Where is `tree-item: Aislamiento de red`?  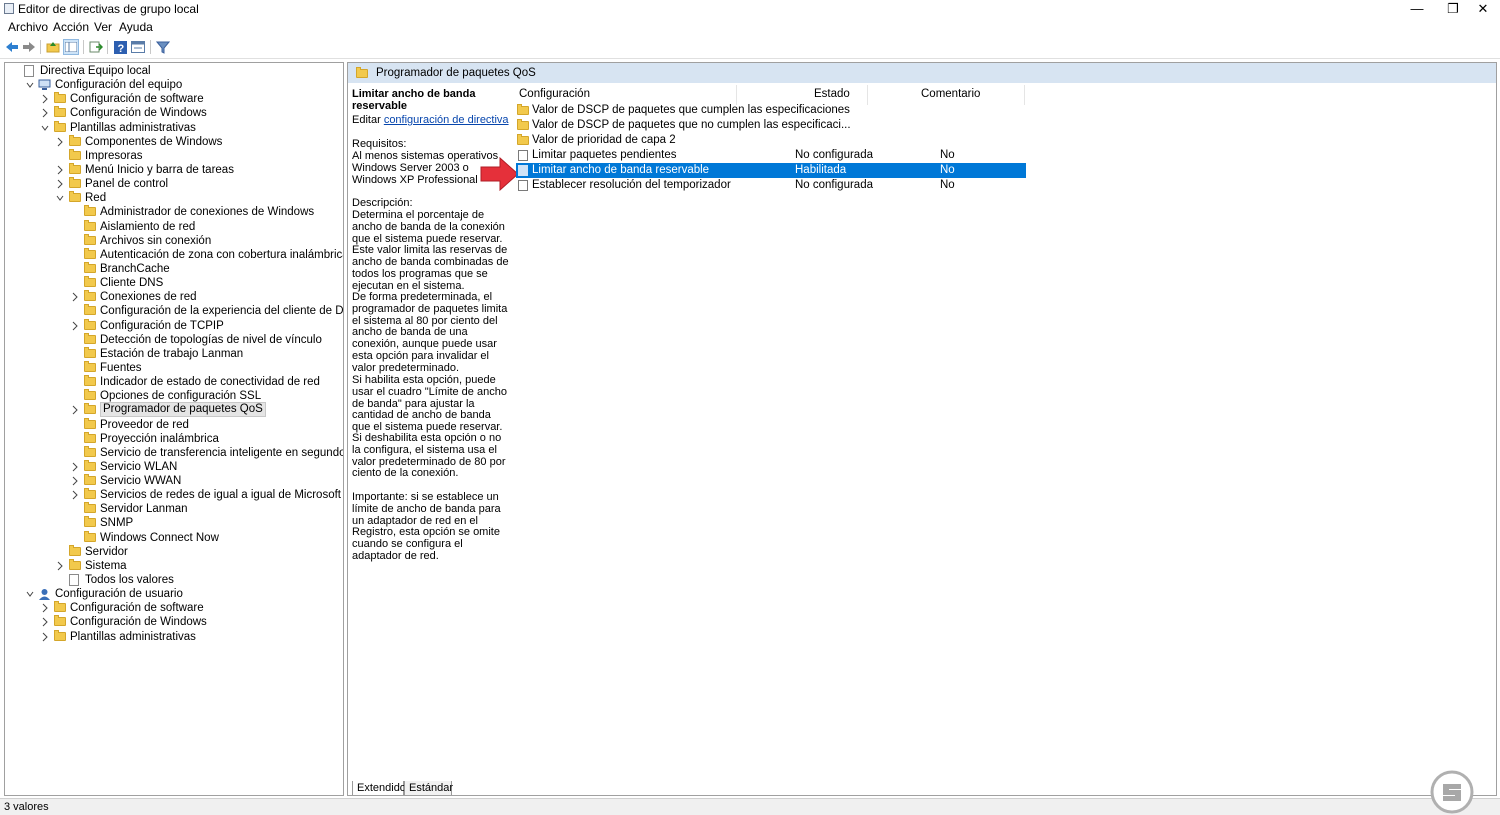
tree-item: Aislamiento de red is located at coordinates (173, 226).